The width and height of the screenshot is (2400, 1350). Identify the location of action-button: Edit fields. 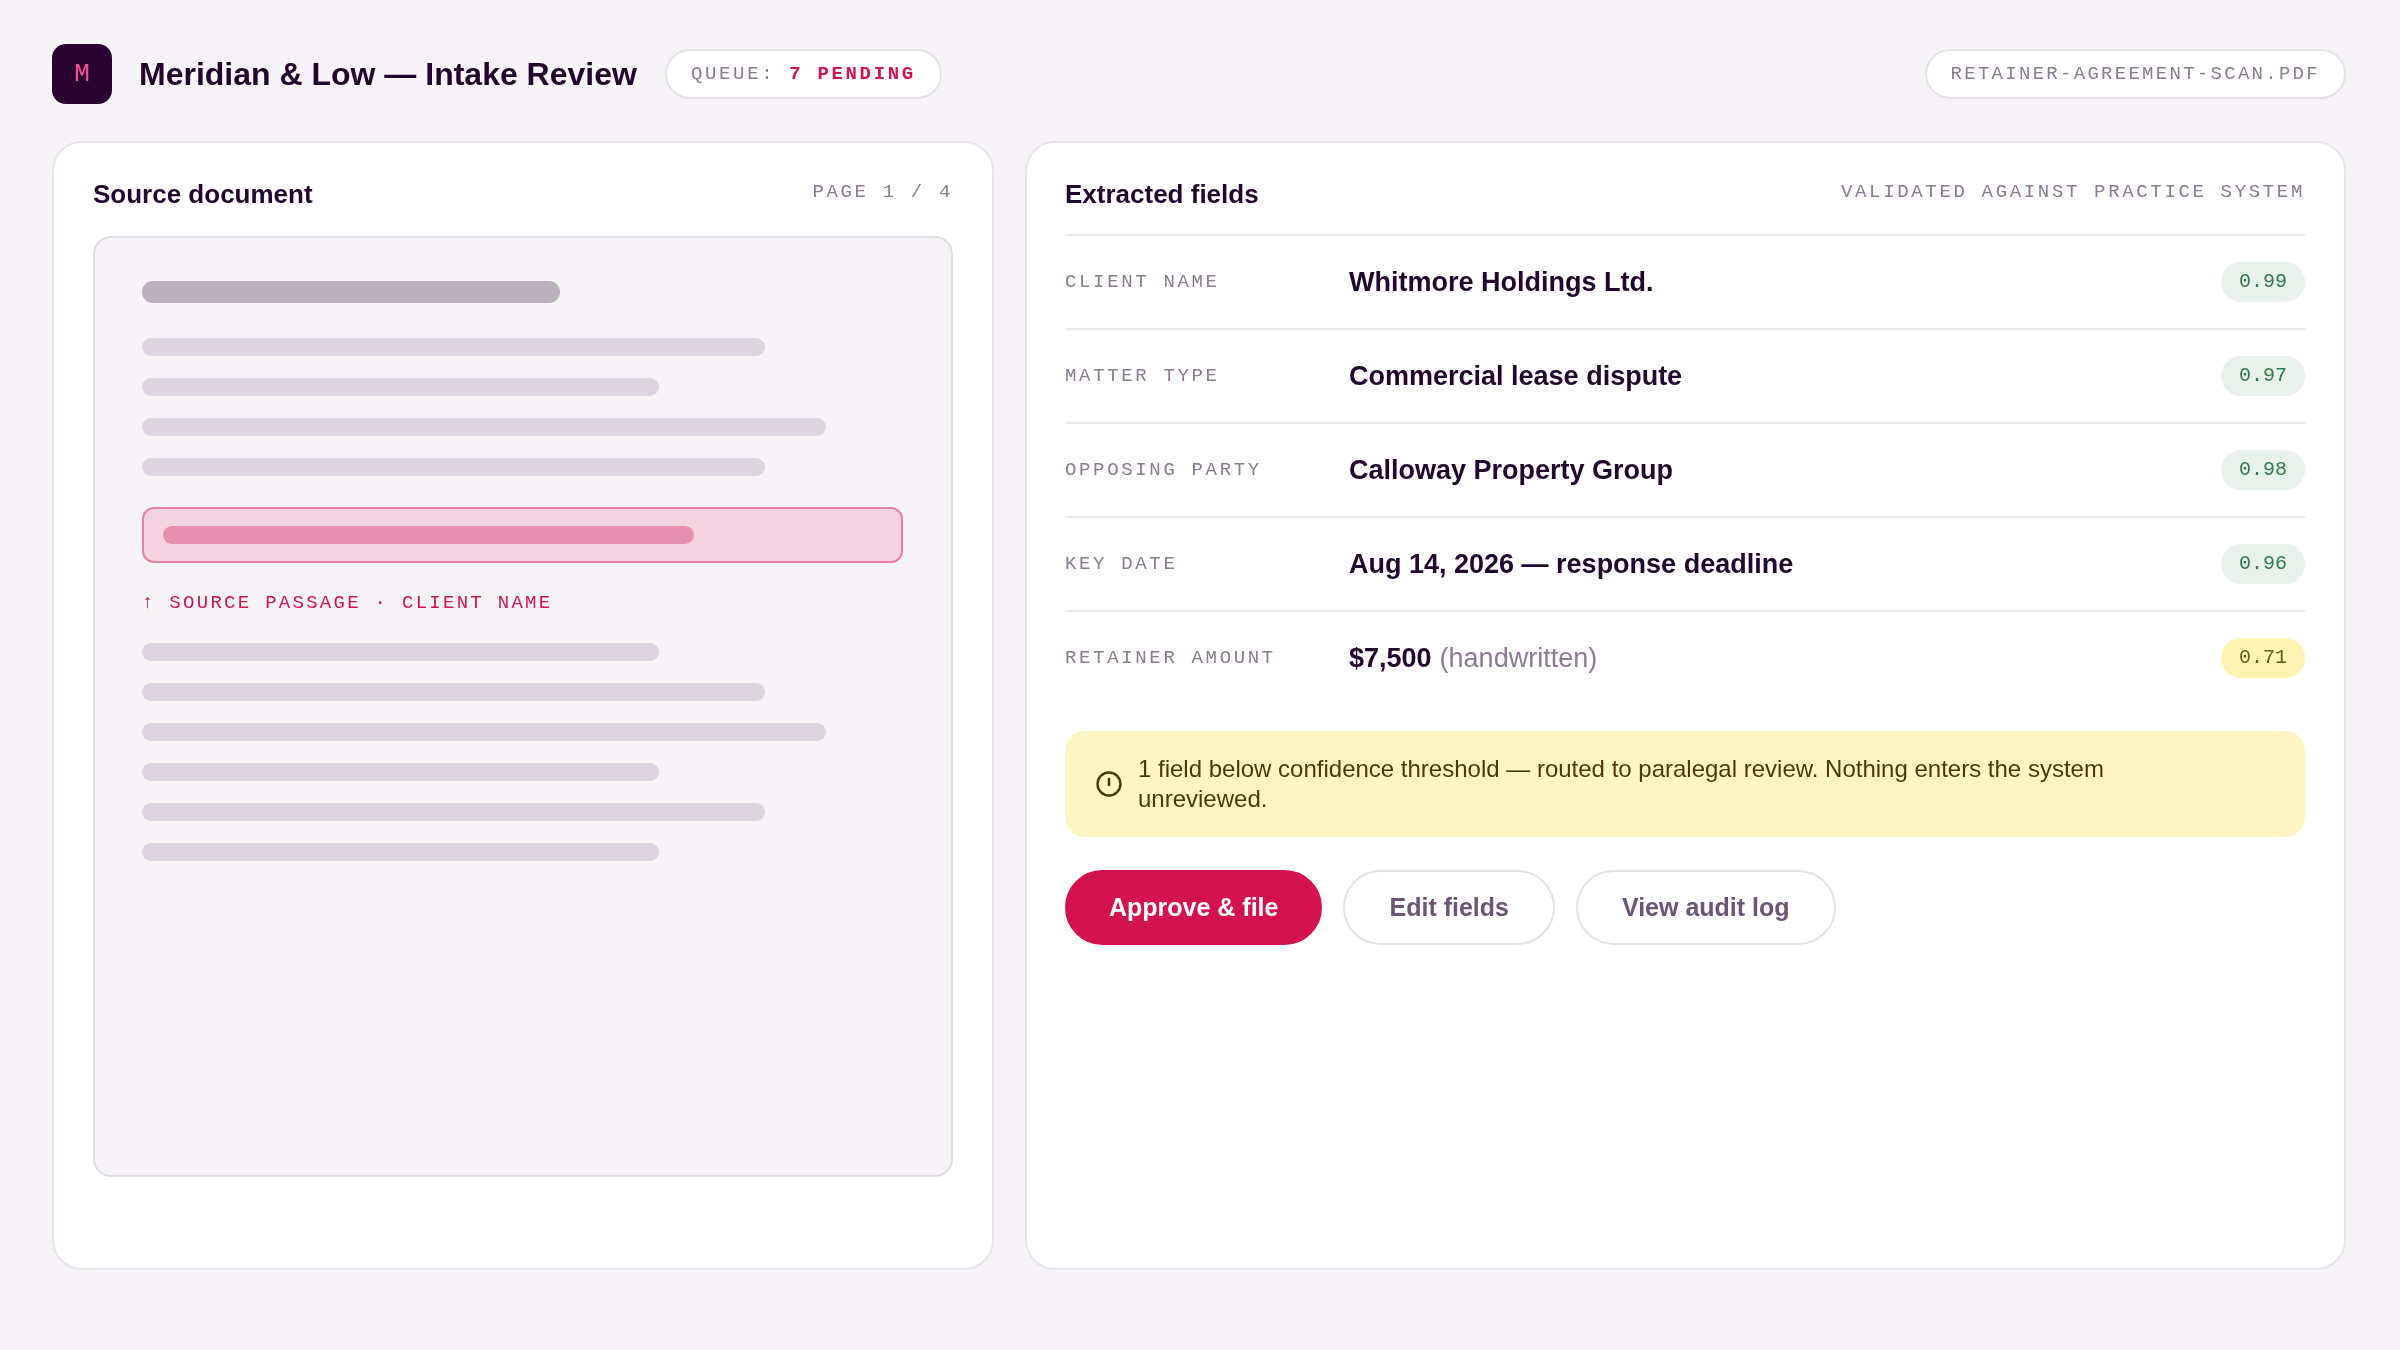
(1449, 907).